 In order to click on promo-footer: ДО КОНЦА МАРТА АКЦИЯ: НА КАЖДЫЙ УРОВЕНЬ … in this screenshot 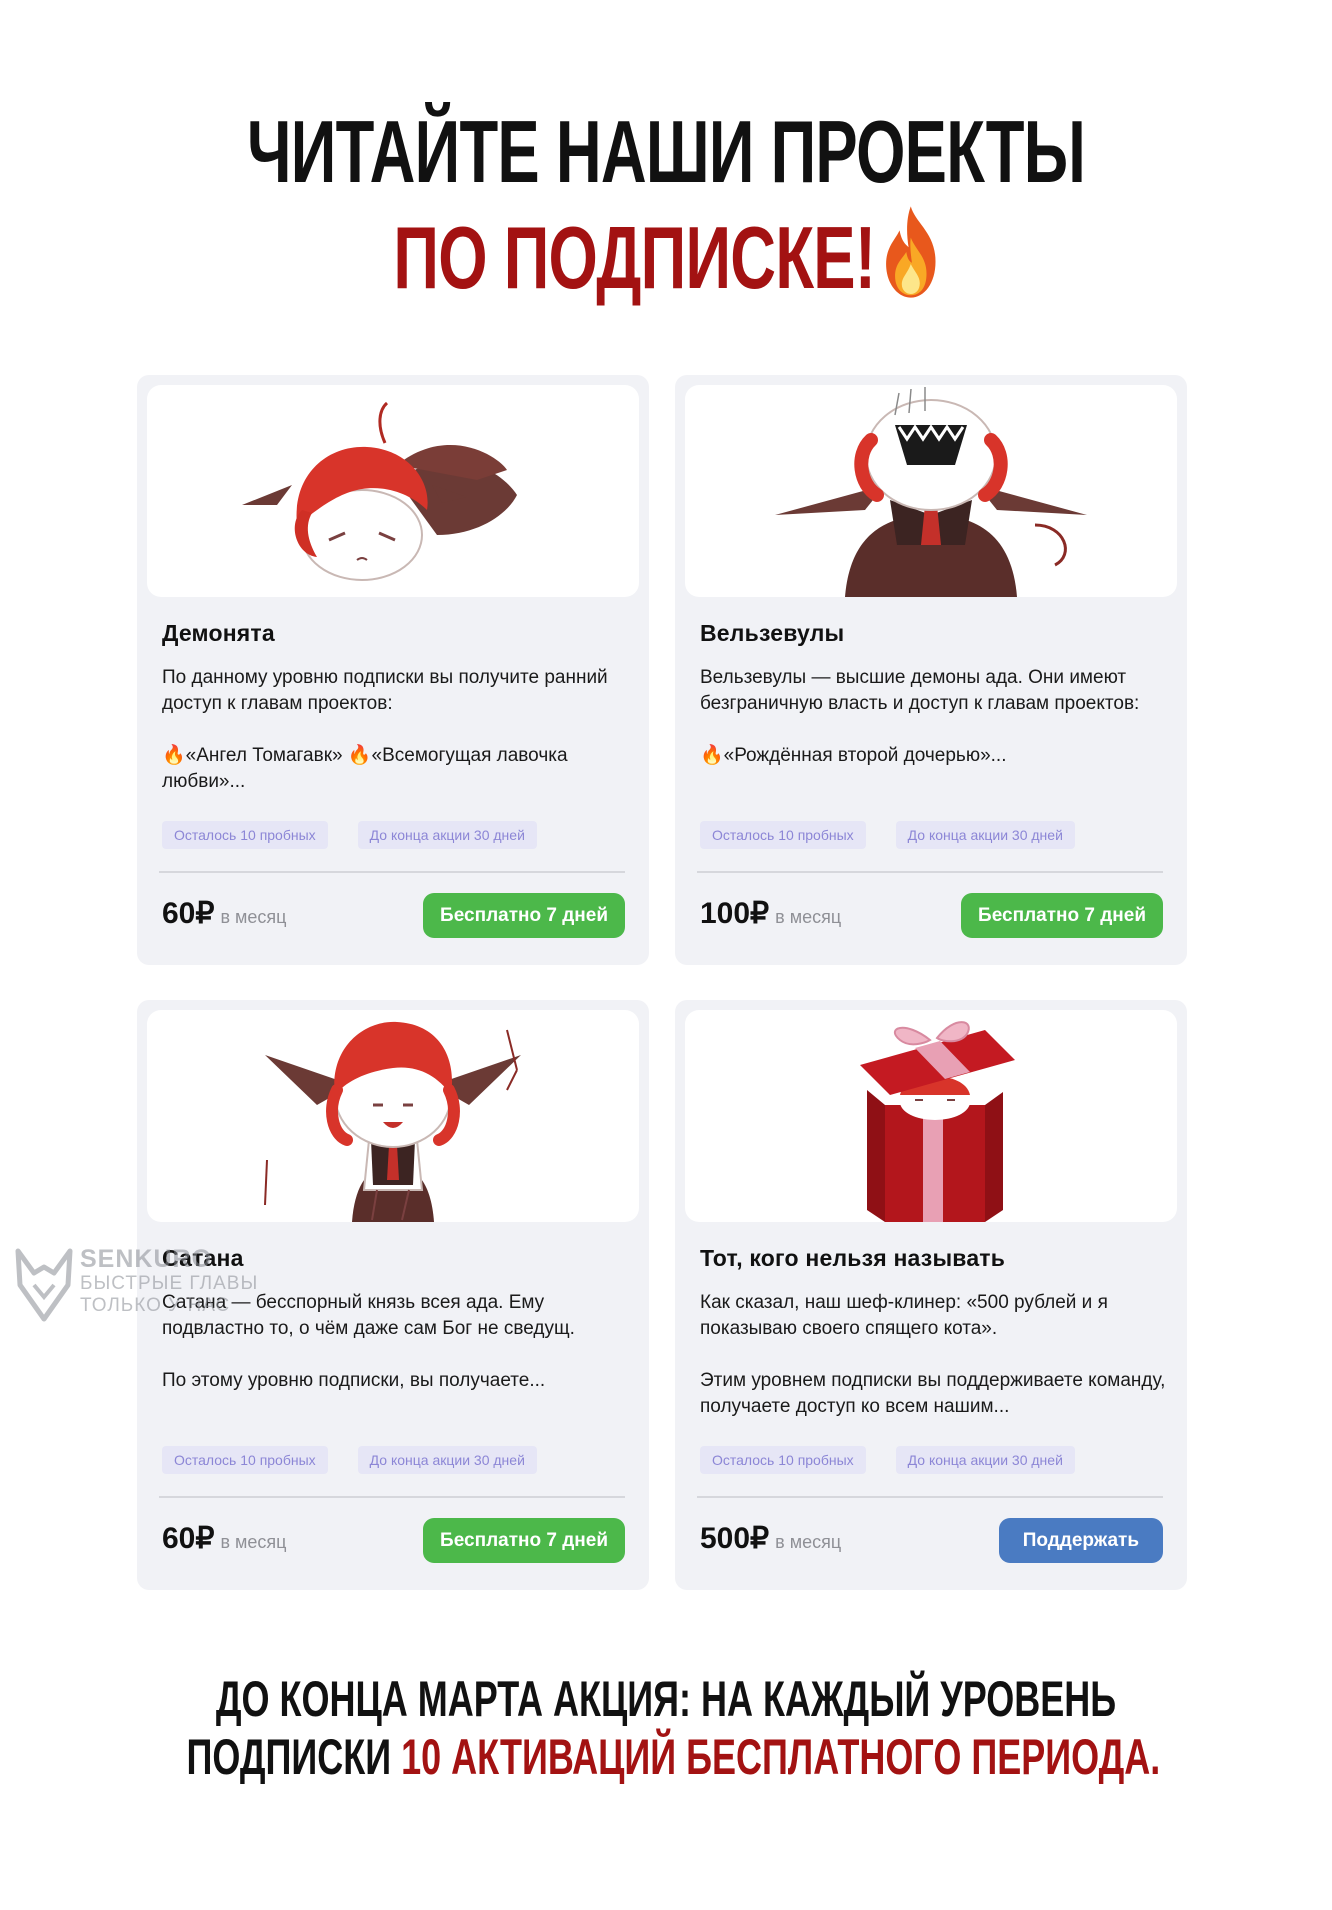, I will do `click(666, 1728)`.